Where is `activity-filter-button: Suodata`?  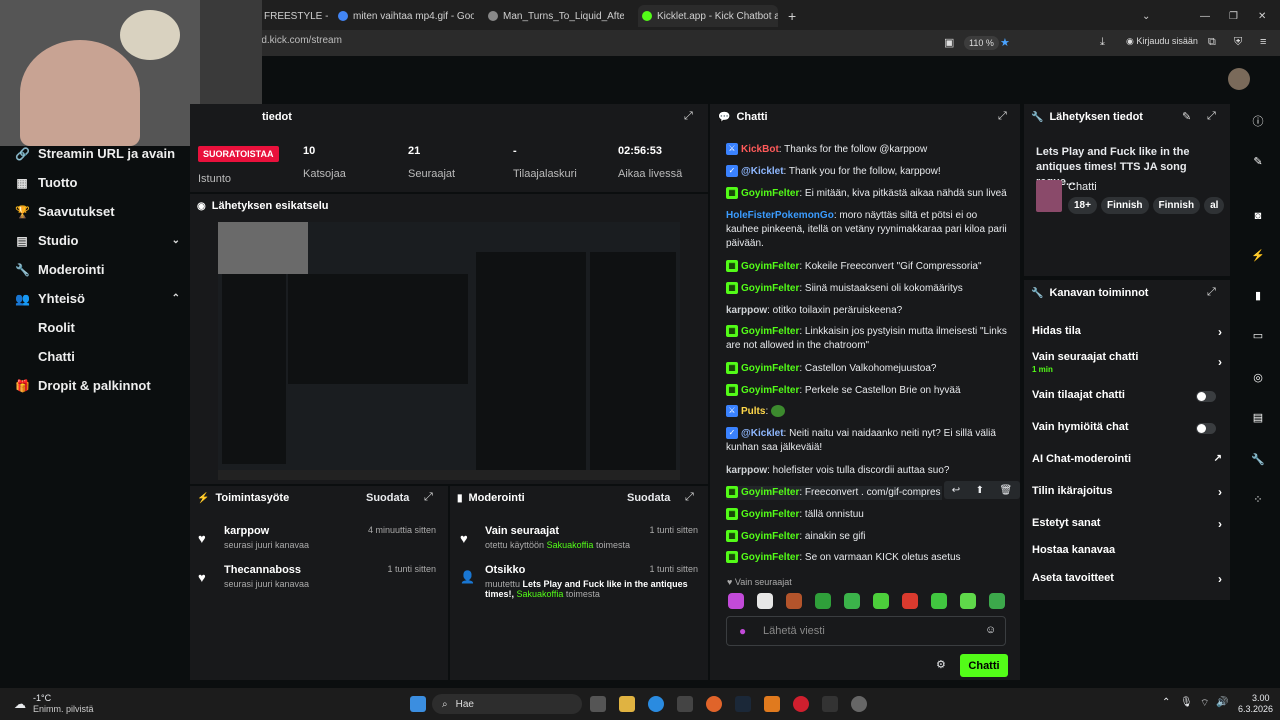 activity-filter-button: Suodata is located at coordinates (387, 498).